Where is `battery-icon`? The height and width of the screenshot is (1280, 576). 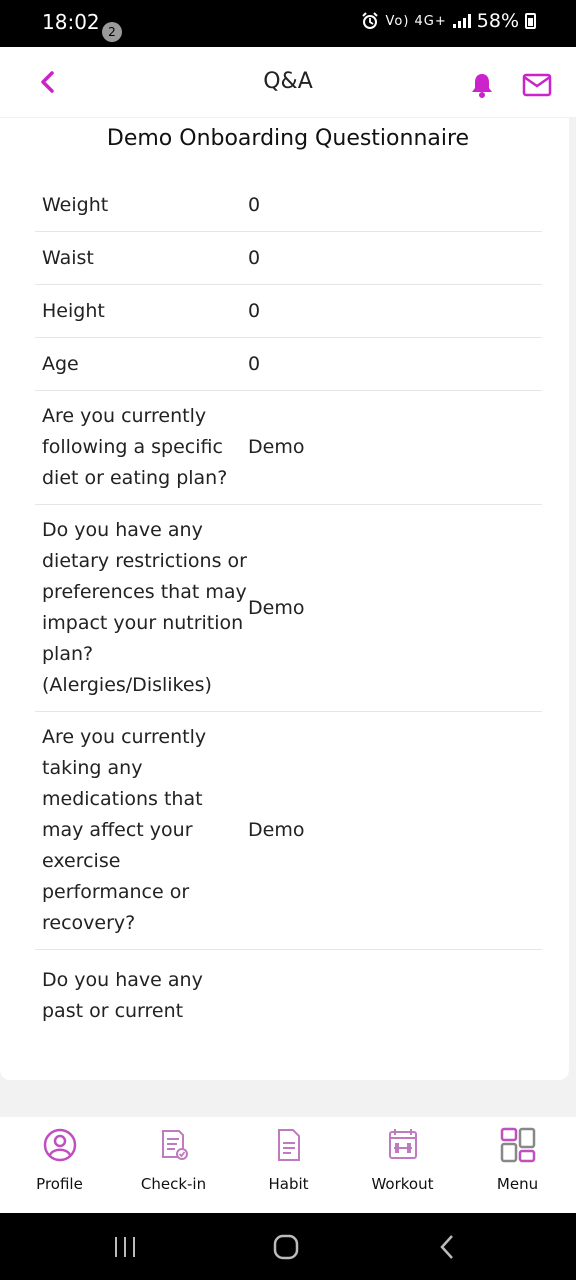 battery-icon is located at coordinates (530, 21).